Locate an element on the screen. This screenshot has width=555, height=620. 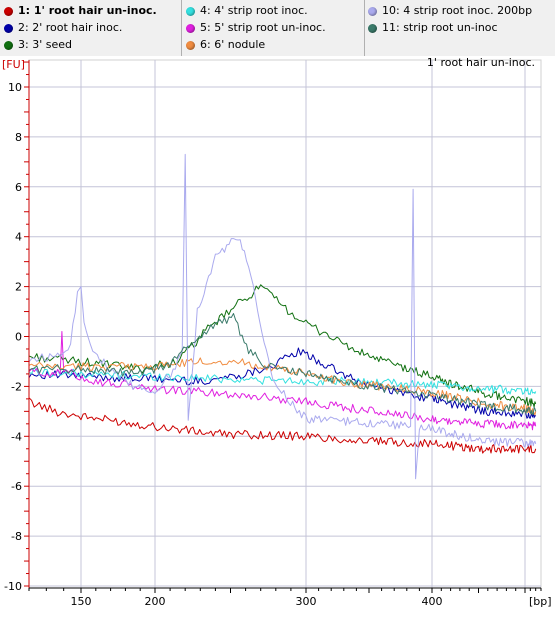
legend-item-2: 2: 2' root hair inoc. is located at coordinates (91, 27).